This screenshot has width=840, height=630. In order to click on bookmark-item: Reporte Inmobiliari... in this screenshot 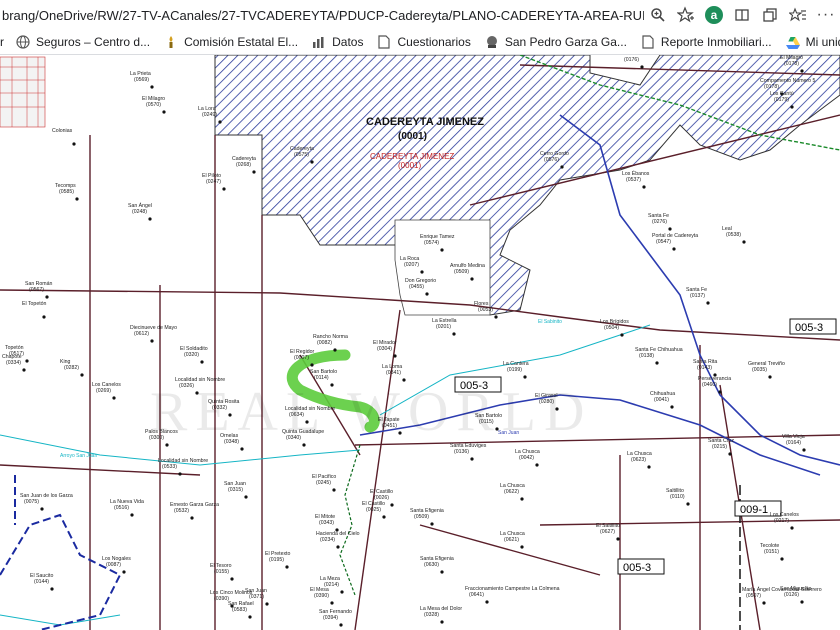, I will do `click(706, 42)`.